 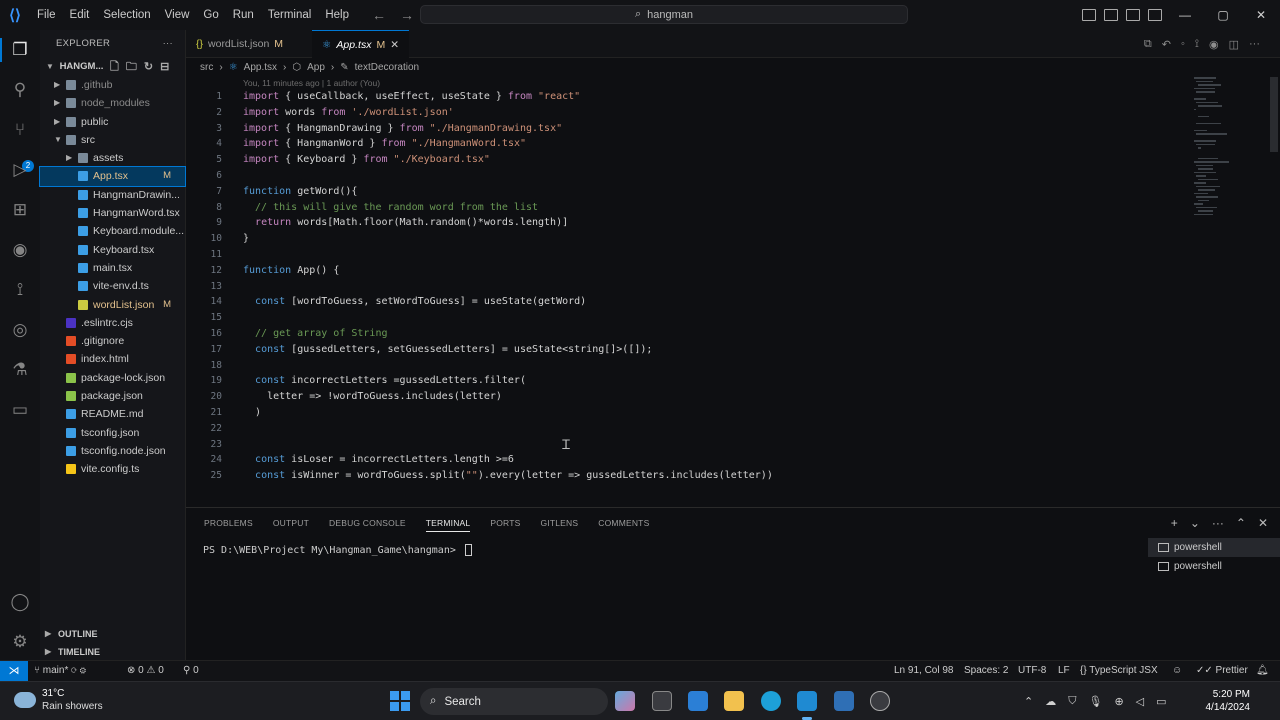 I want to click on comments-icon: ▭, so click(x=20, y=410).